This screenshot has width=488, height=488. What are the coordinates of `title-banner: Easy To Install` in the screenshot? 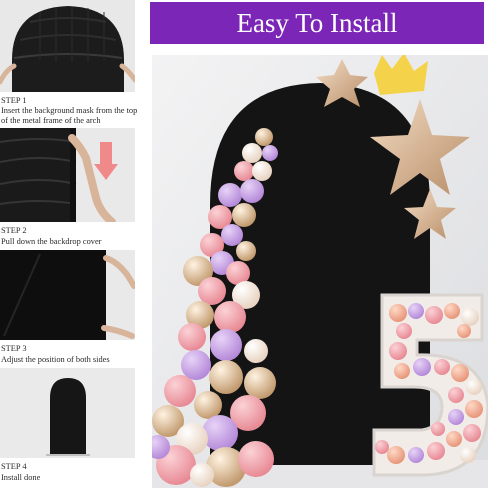 It's located at (317, 23).